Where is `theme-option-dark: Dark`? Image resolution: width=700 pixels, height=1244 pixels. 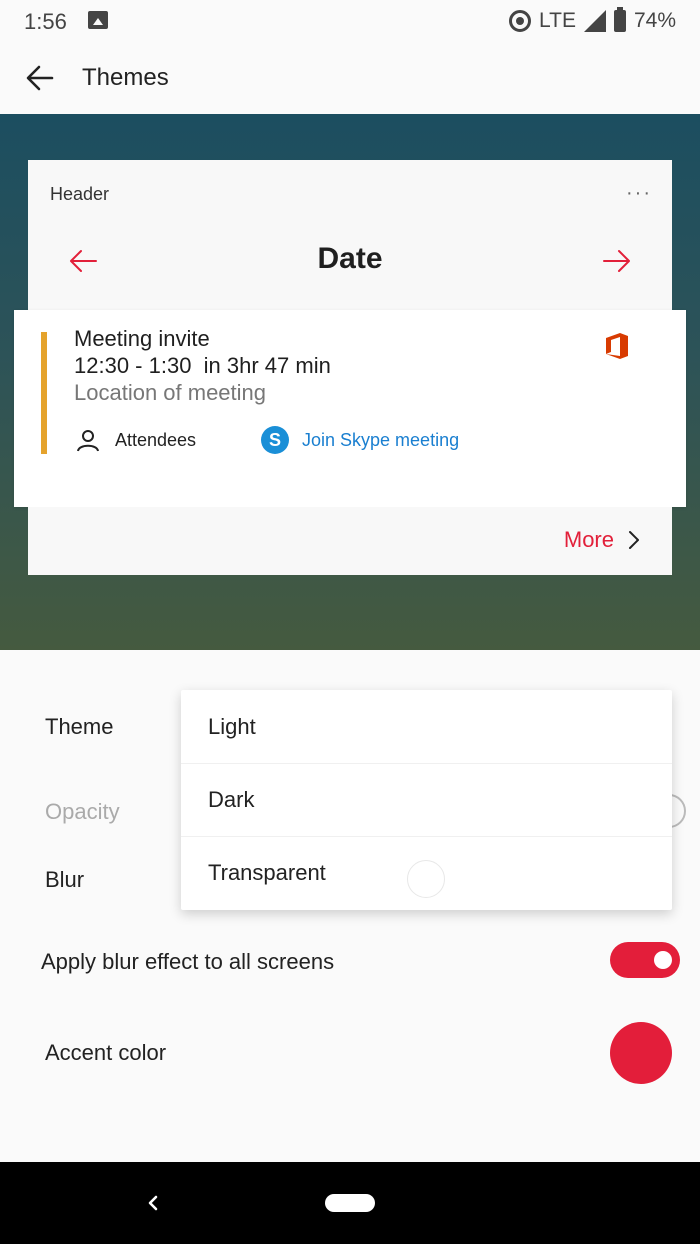 theme-option-dark: Dark is located at coordinates (426, 799).